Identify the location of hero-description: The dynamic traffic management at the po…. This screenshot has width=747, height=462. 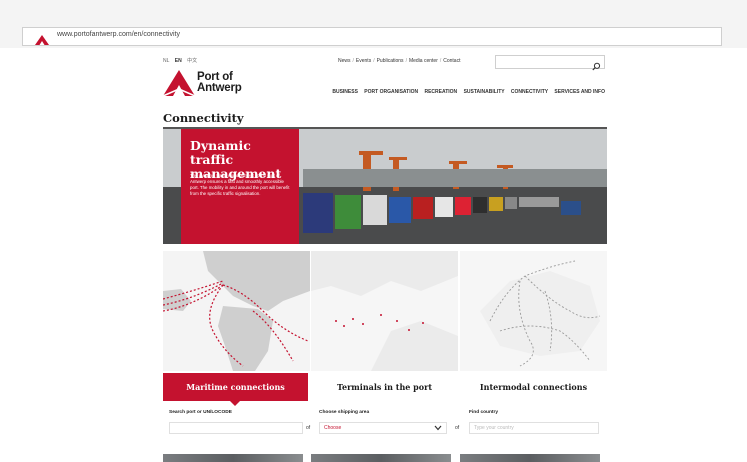
(240, 184).